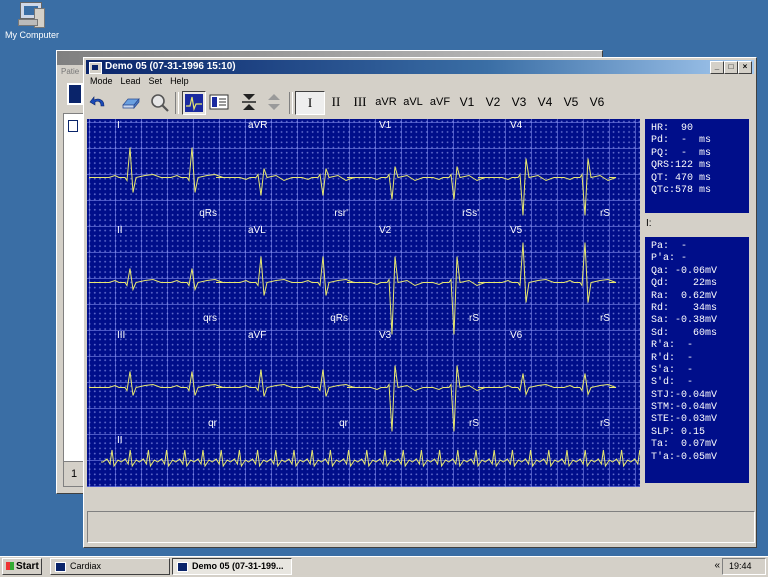 This screenshot has height=577, width=768. I want to click on ecg-window-titlebar: Demo 05 (07-31-1996 15:10) _ □ ×, so click(420, 67).